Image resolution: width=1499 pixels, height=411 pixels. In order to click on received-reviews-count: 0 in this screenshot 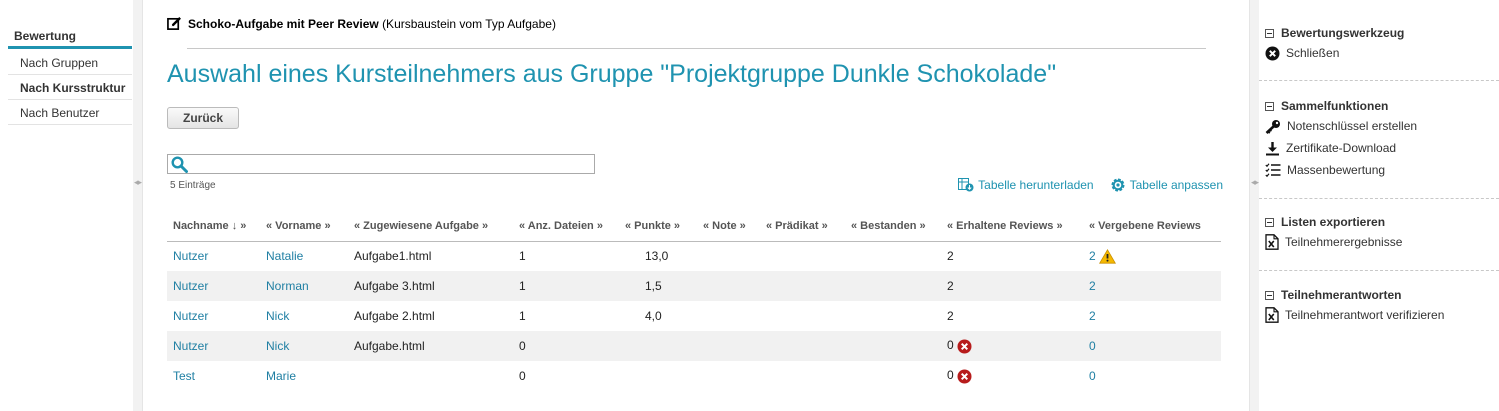, I will do `click(950, 345)`.